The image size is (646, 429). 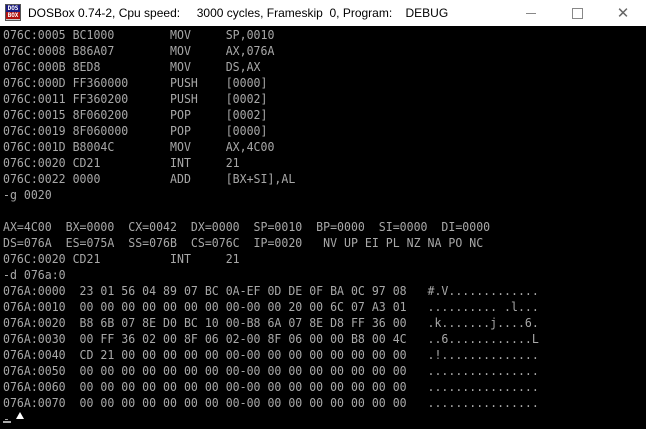 What do you see at coordinates (135, 99) in the screenshot?
I see `terminal-line: 076C:0011 FF360200 PUSH [0002]` at bounding box center [135, 99].